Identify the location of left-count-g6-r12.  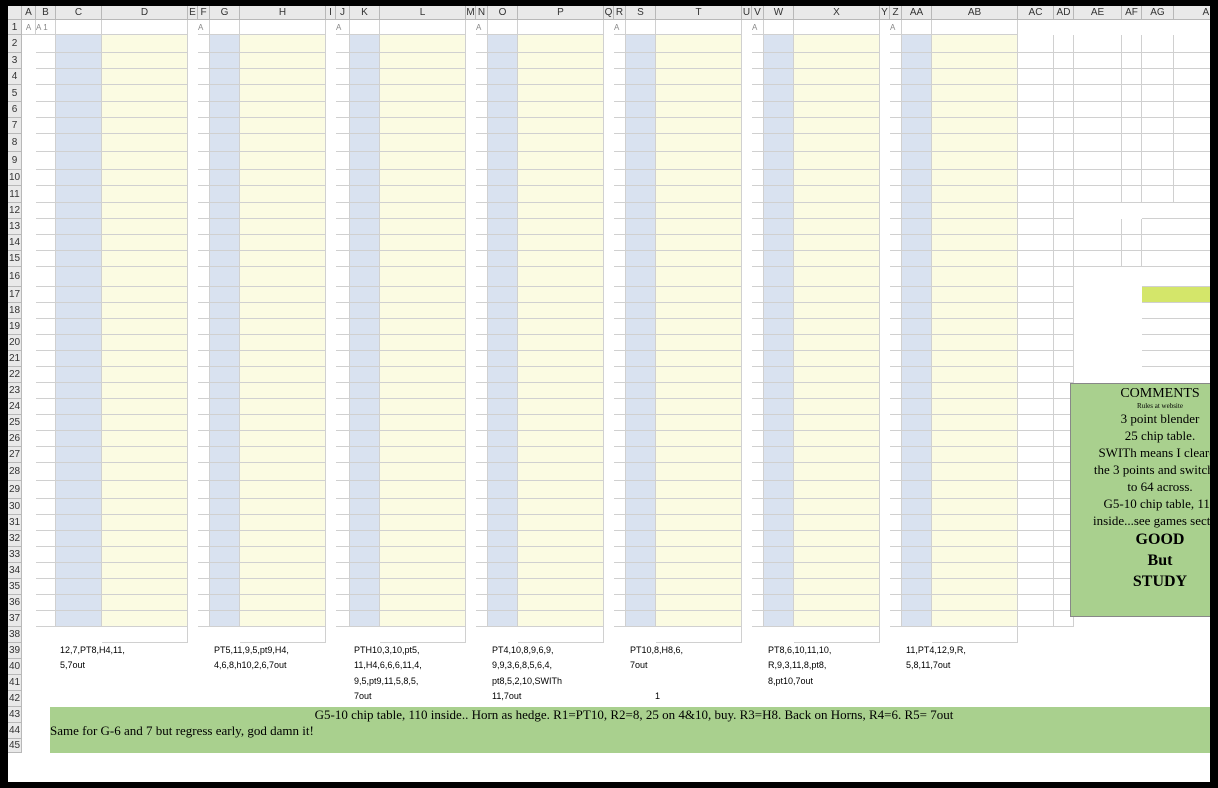
(758, 211).